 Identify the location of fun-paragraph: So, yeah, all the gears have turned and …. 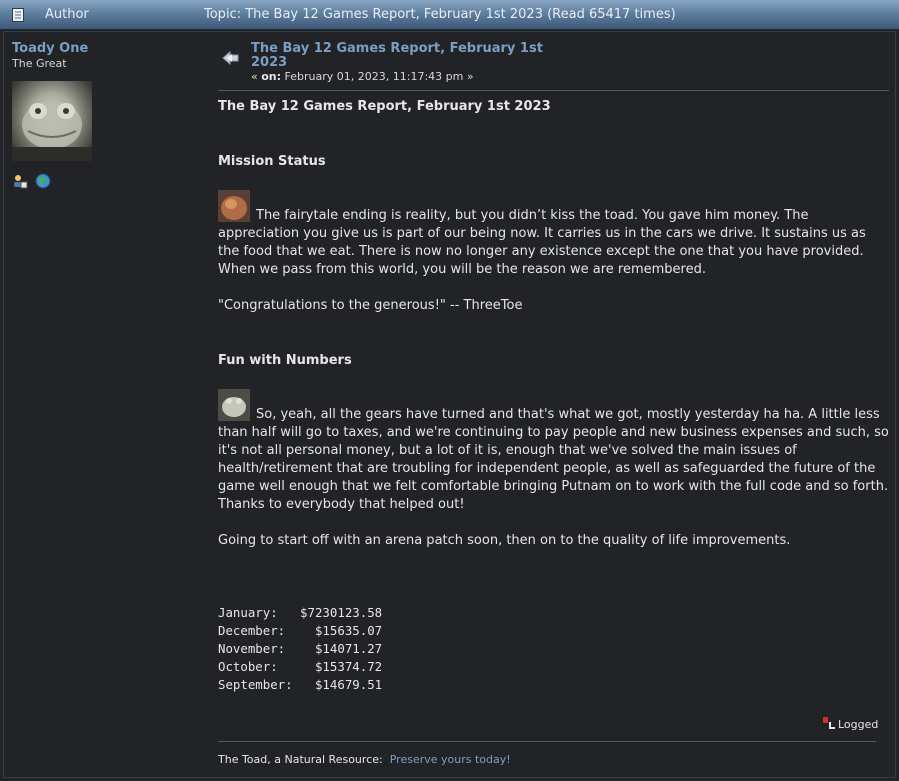
(554, 451).